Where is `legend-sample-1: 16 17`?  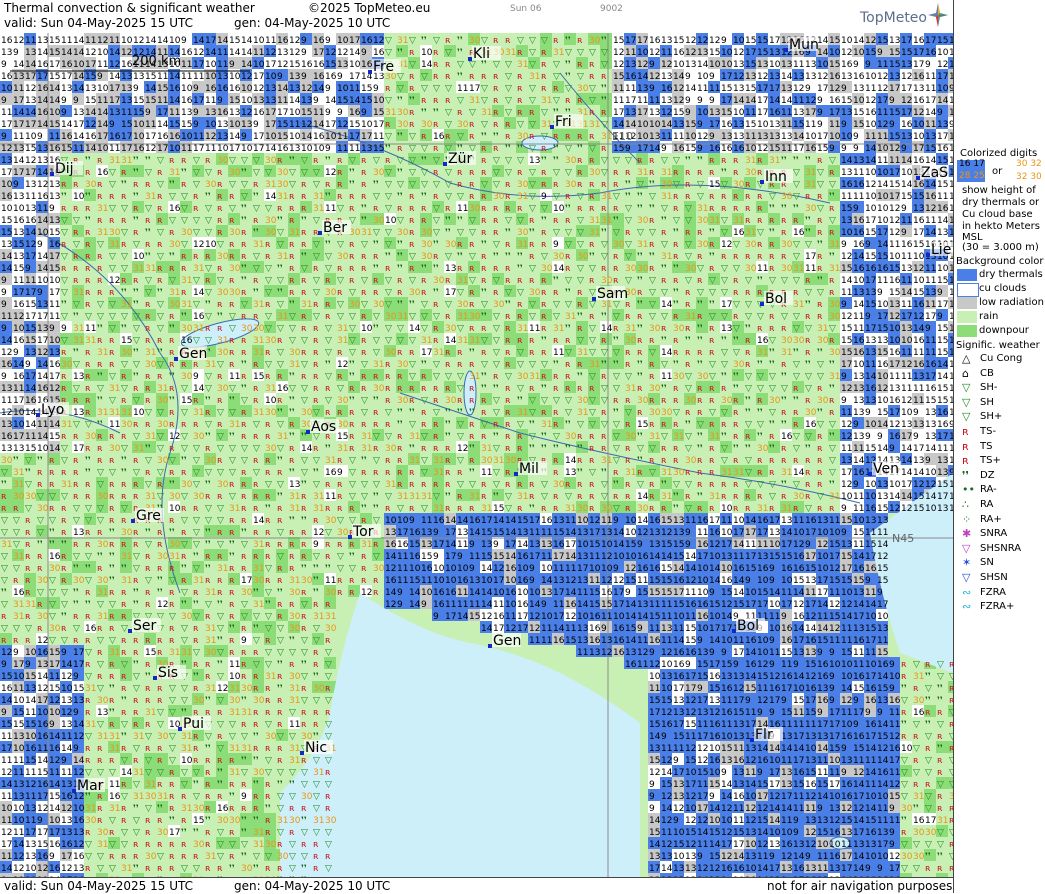
legend-sample-1: 16 17 is located at coordinates (972, 164).